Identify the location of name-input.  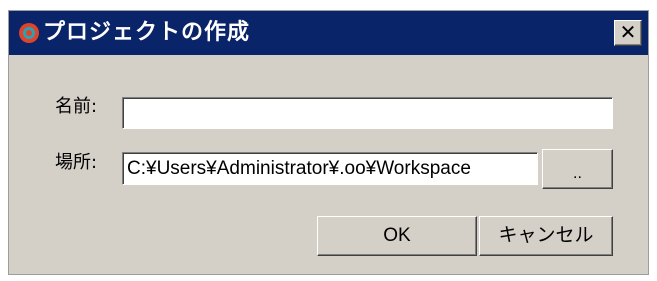
(367, 113).